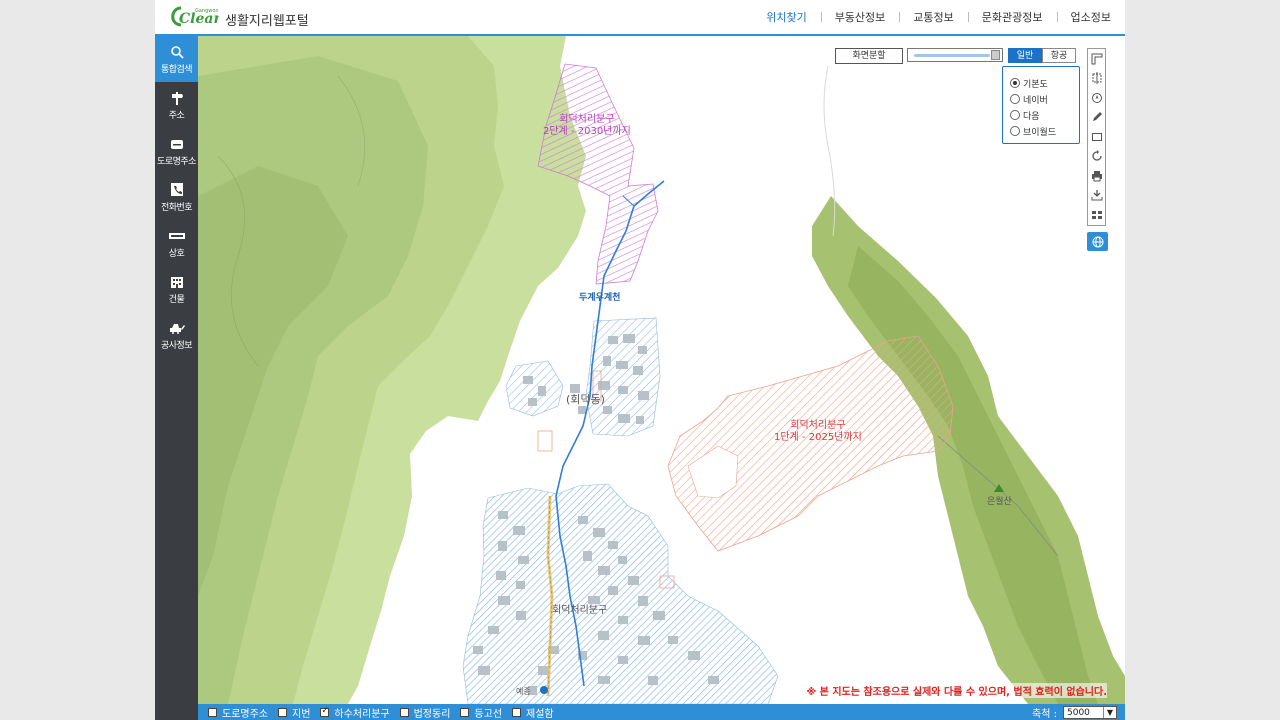 This screenshot has height=720, width=1280. Describe the element at coordinates (177, 98) in the screenshot. I see `signpost-icon` at that location.